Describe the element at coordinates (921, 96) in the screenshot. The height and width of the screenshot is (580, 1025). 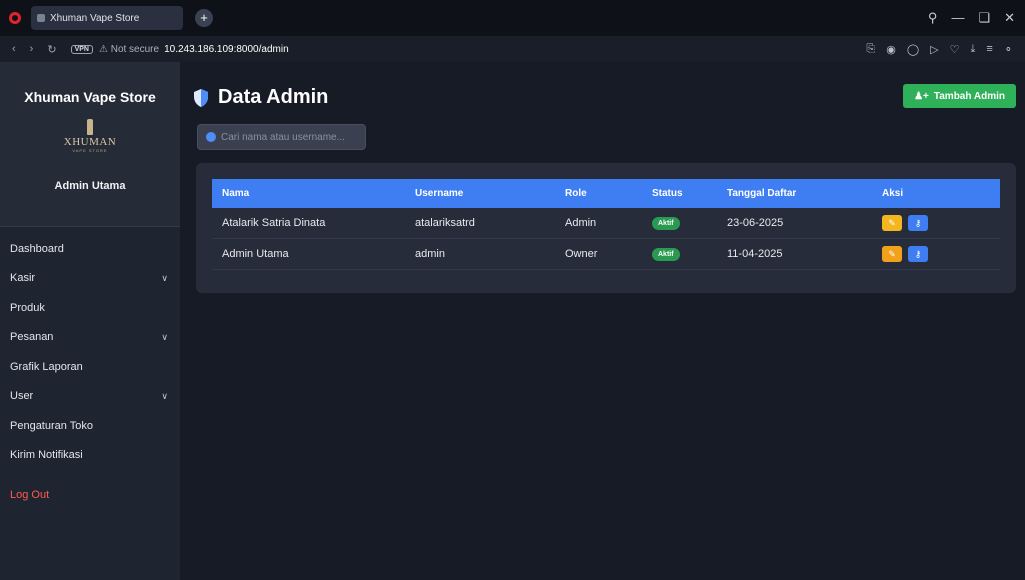
I see `add-user-icon: ♟+` at that location.